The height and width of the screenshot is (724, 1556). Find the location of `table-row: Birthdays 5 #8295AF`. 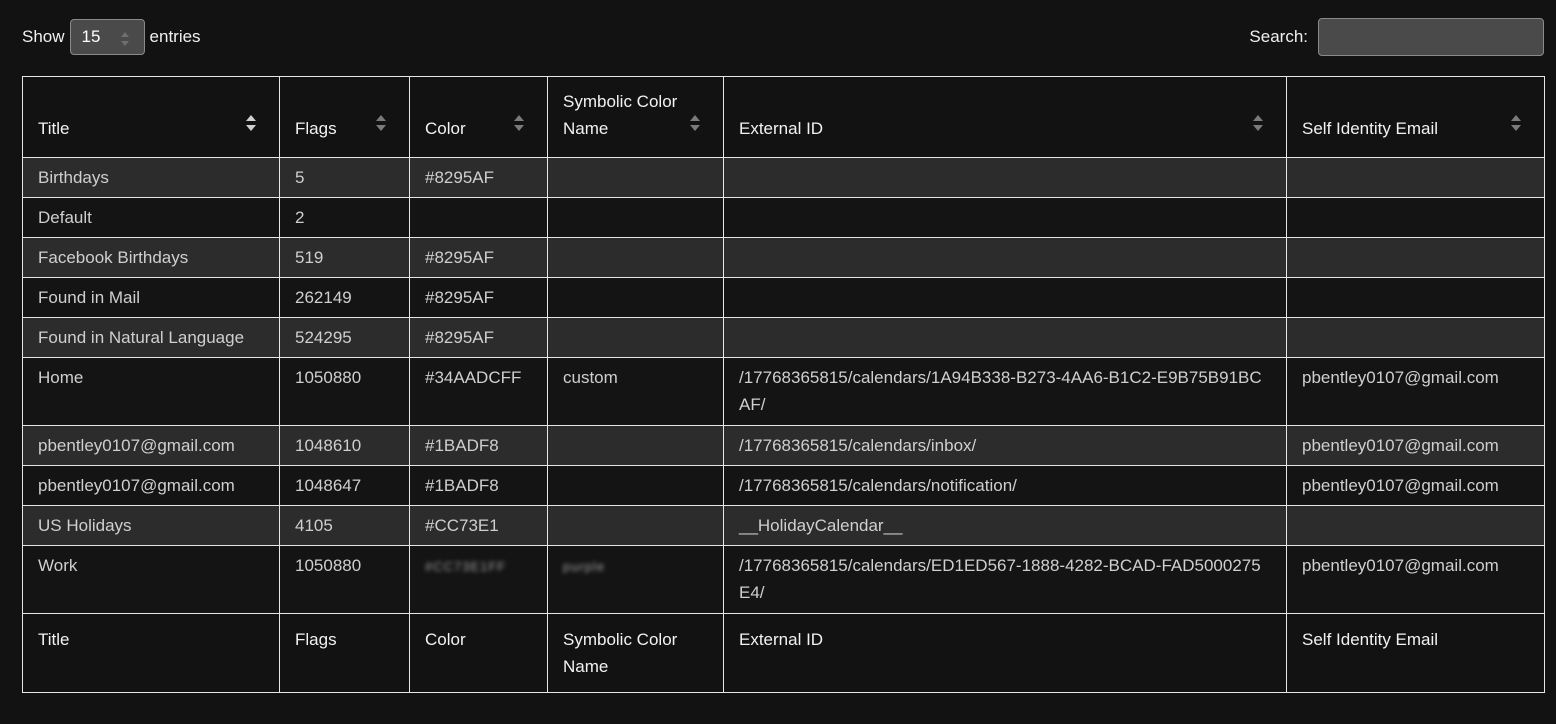

table-row: Birthdays 5 #8295AF is located at coordinates (783, 177).